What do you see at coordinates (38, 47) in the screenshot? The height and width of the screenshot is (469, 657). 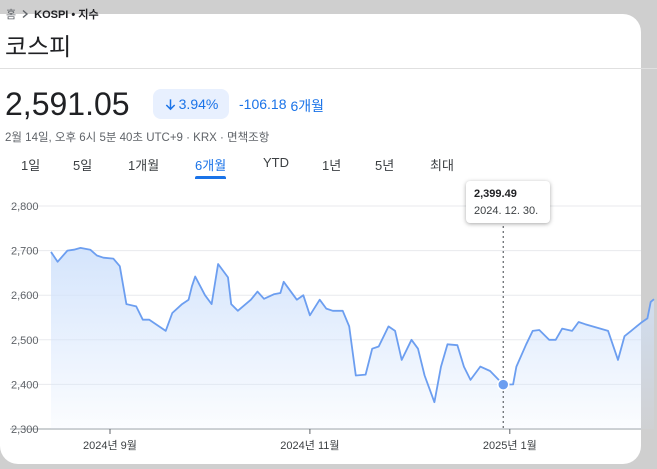 I see `page-title: 코스피` at bounding box center [38, 47].